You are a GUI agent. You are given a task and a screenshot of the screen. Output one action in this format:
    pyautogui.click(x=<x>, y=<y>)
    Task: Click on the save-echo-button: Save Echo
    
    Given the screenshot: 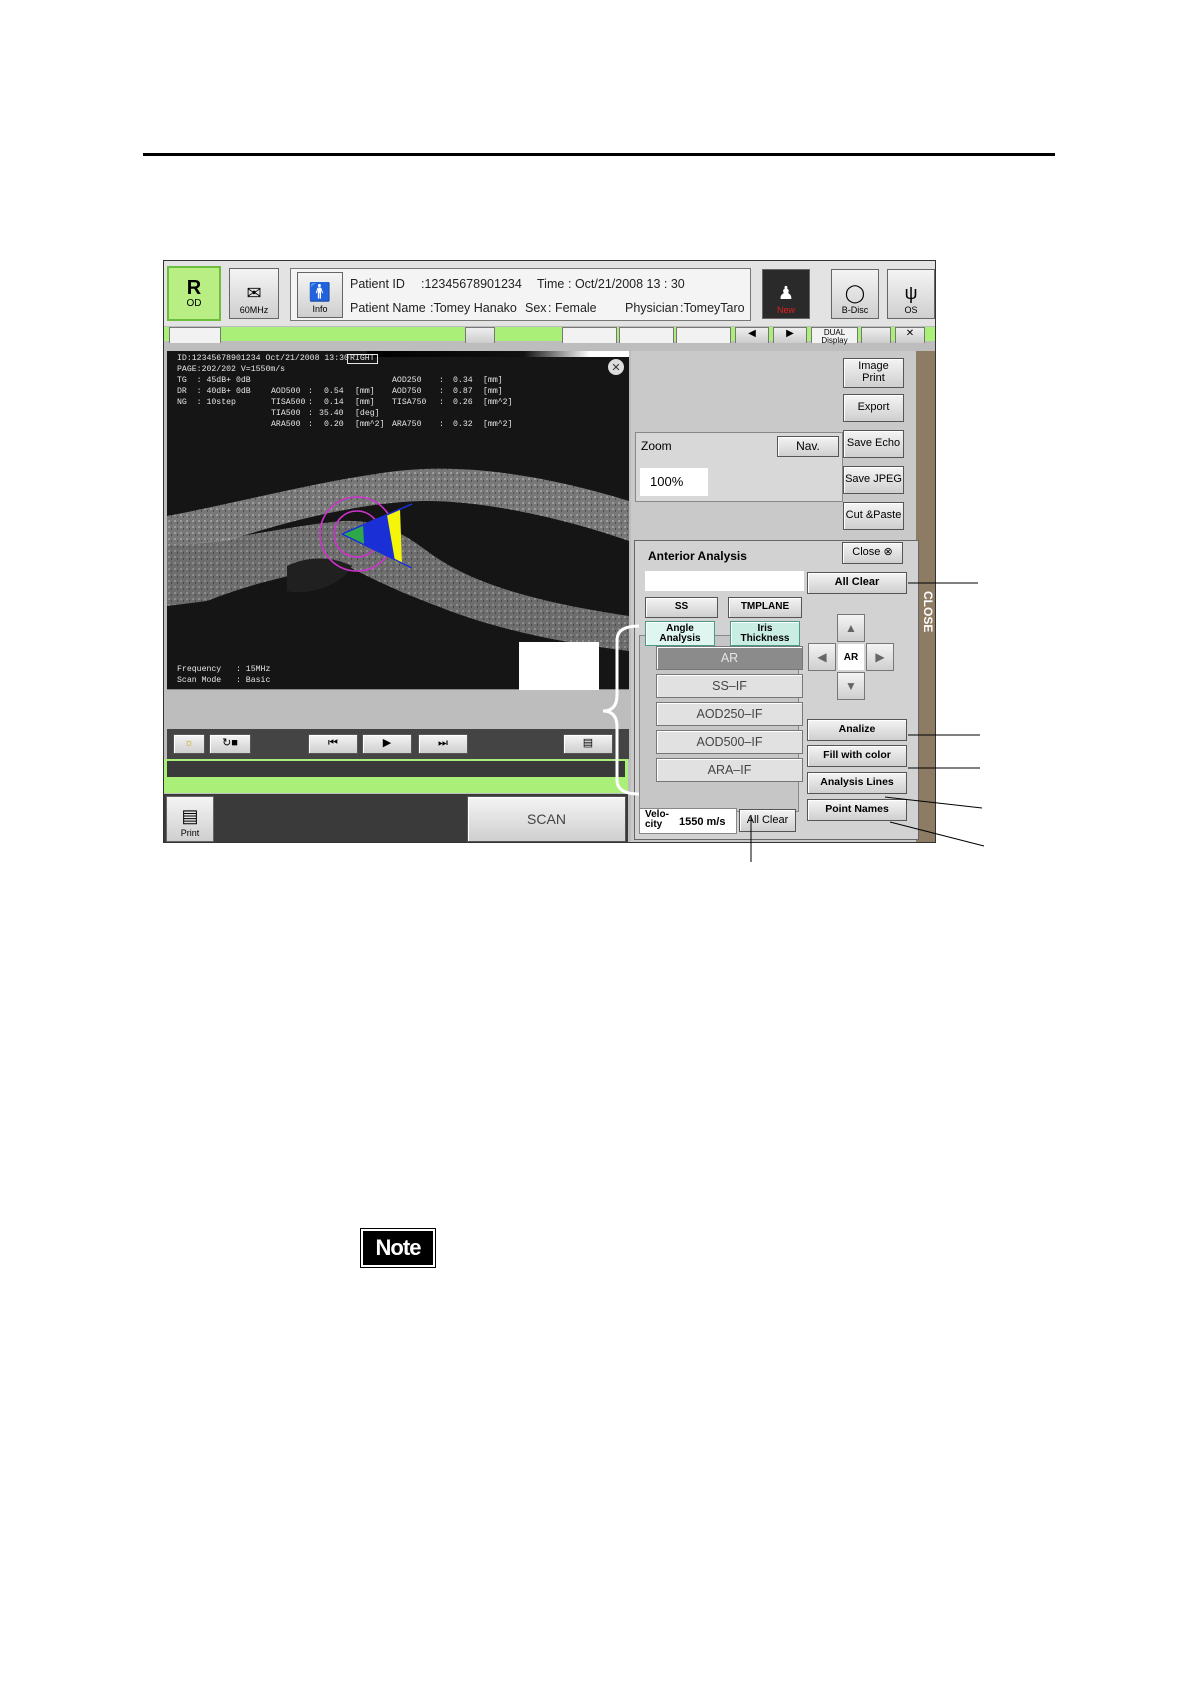 What is the action you would take?
    pyautogui.click(x=873, y=444)
    